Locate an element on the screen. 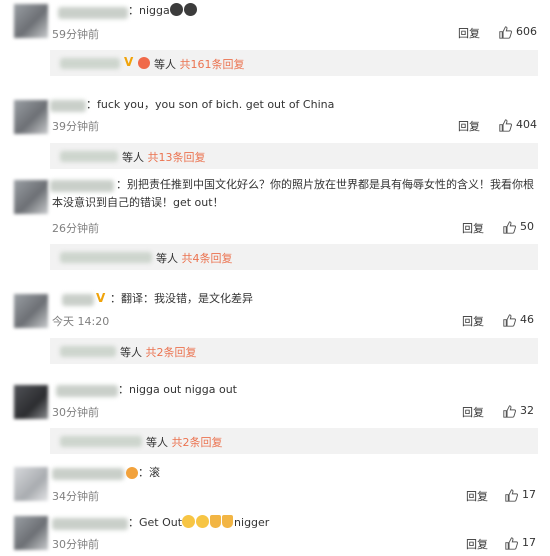 This screenshot has width=550, height=556. timestamp: 今天 14:20 is located at coordinates (81, 321).